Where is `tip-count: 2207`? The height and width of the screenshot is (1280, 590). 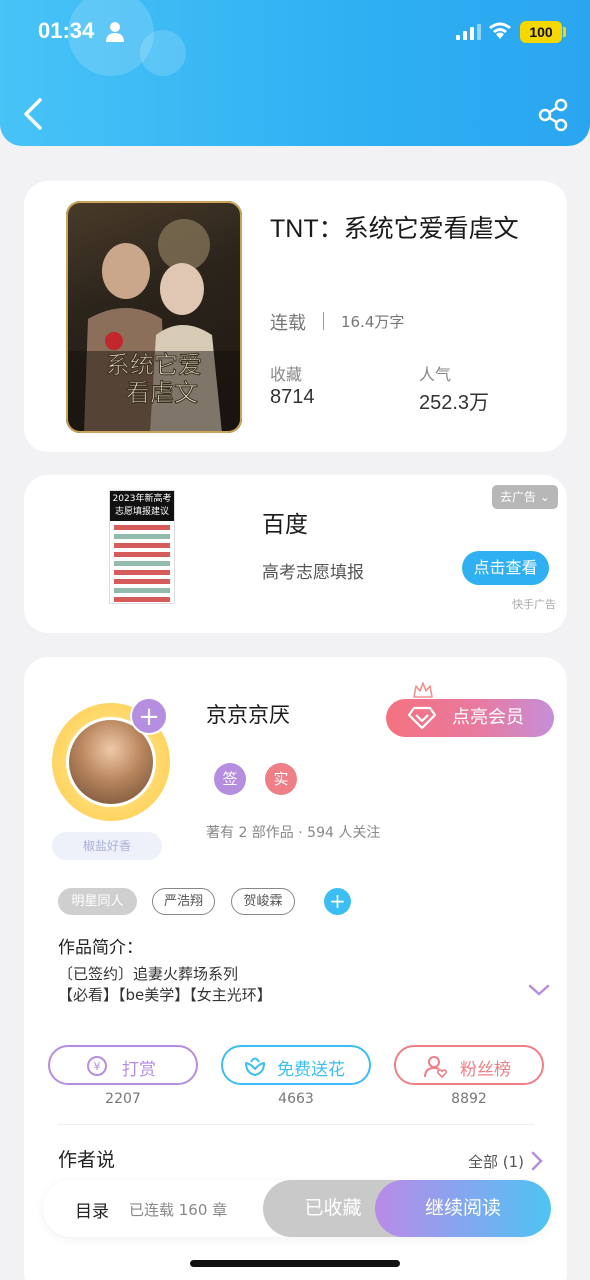 tip-count: 2207 is located at coordinates (123, 1099).